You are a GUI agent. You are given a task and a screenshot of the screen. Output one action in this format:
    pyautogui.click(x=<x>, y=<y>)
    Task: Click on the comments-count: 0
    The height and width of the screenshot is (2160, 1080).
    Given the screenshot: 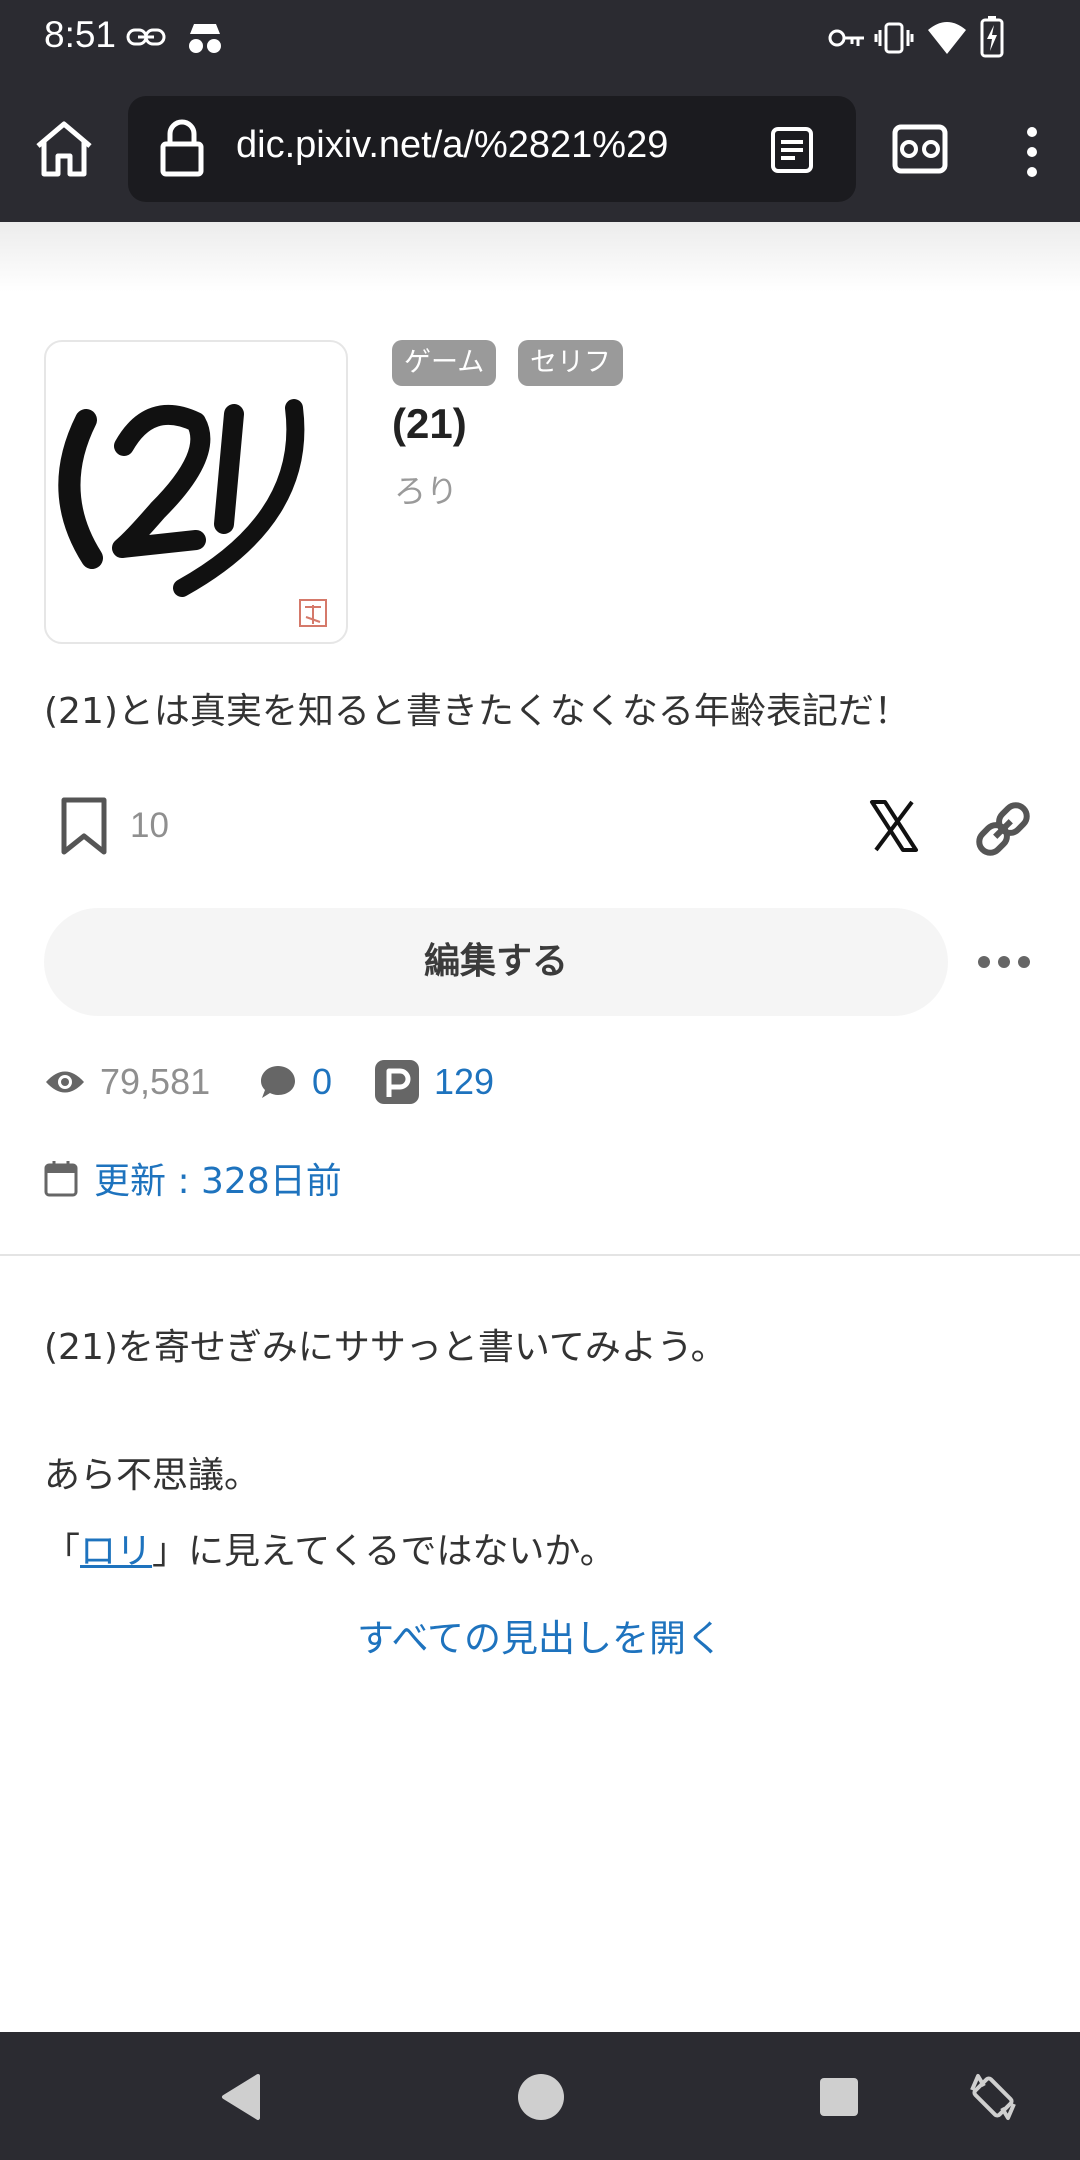 What is the action you would take?
    pyautogui.click(x=322, y=1082)
    